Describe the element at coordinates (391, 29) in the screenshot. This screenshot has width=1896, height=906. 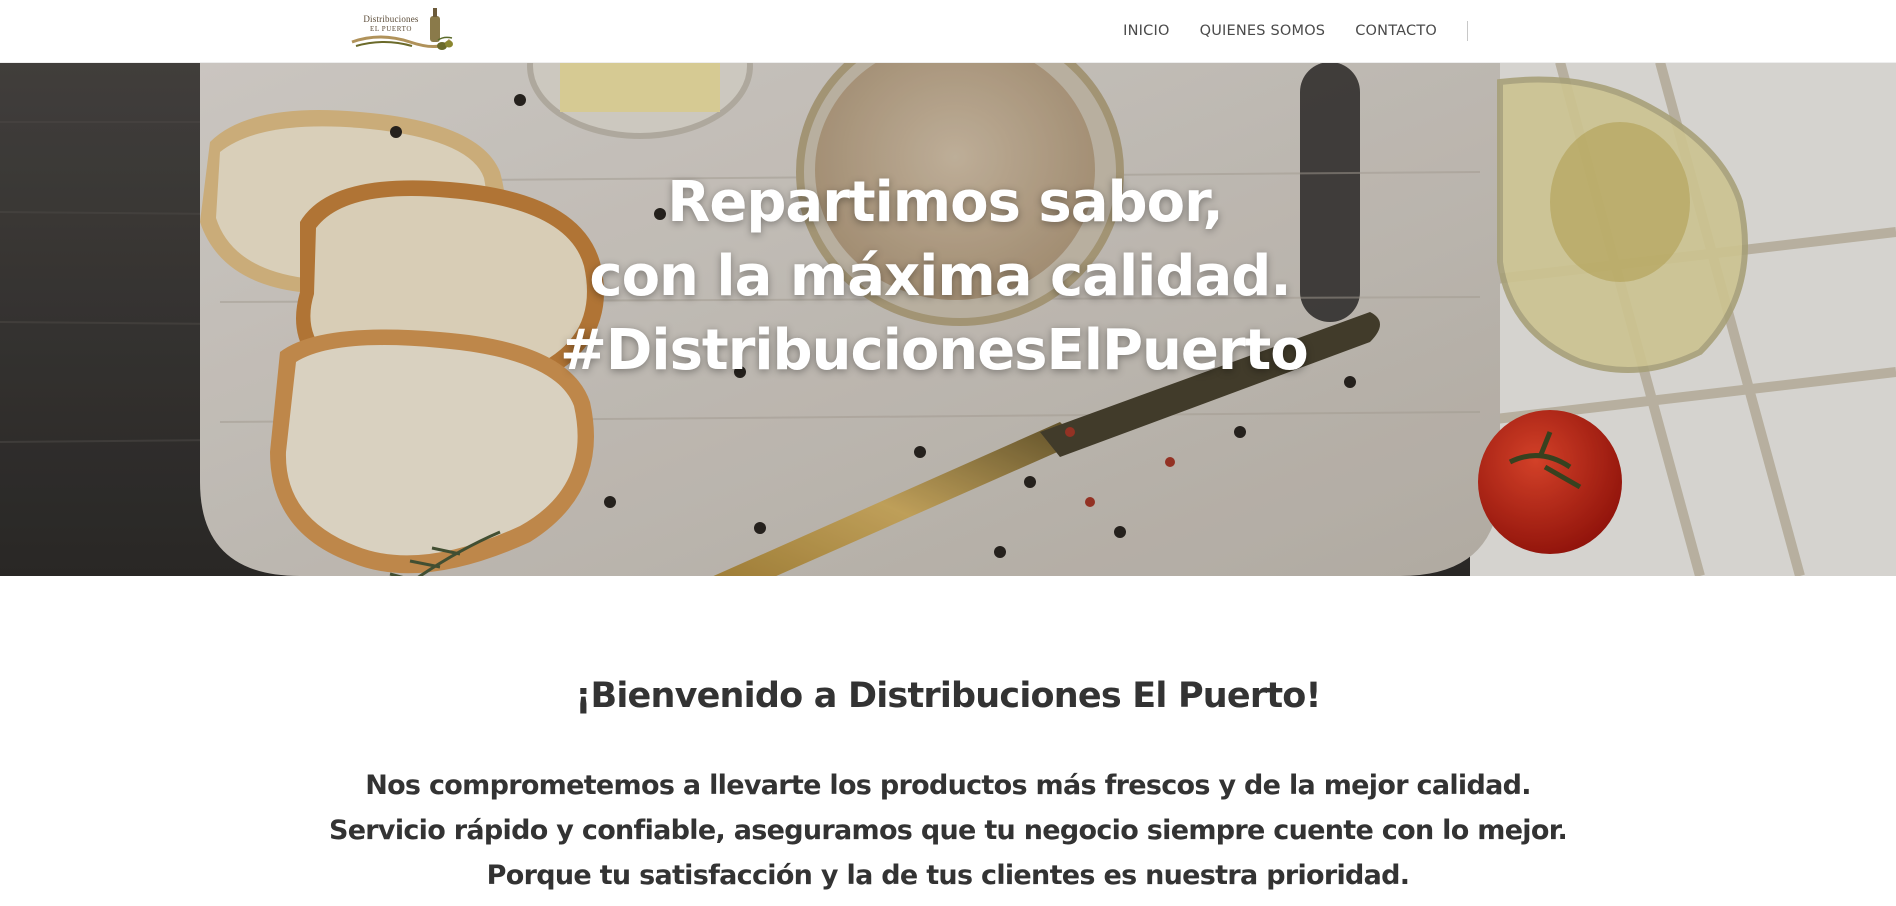
I see `logo-line-2: EL PUERTO` at that location.